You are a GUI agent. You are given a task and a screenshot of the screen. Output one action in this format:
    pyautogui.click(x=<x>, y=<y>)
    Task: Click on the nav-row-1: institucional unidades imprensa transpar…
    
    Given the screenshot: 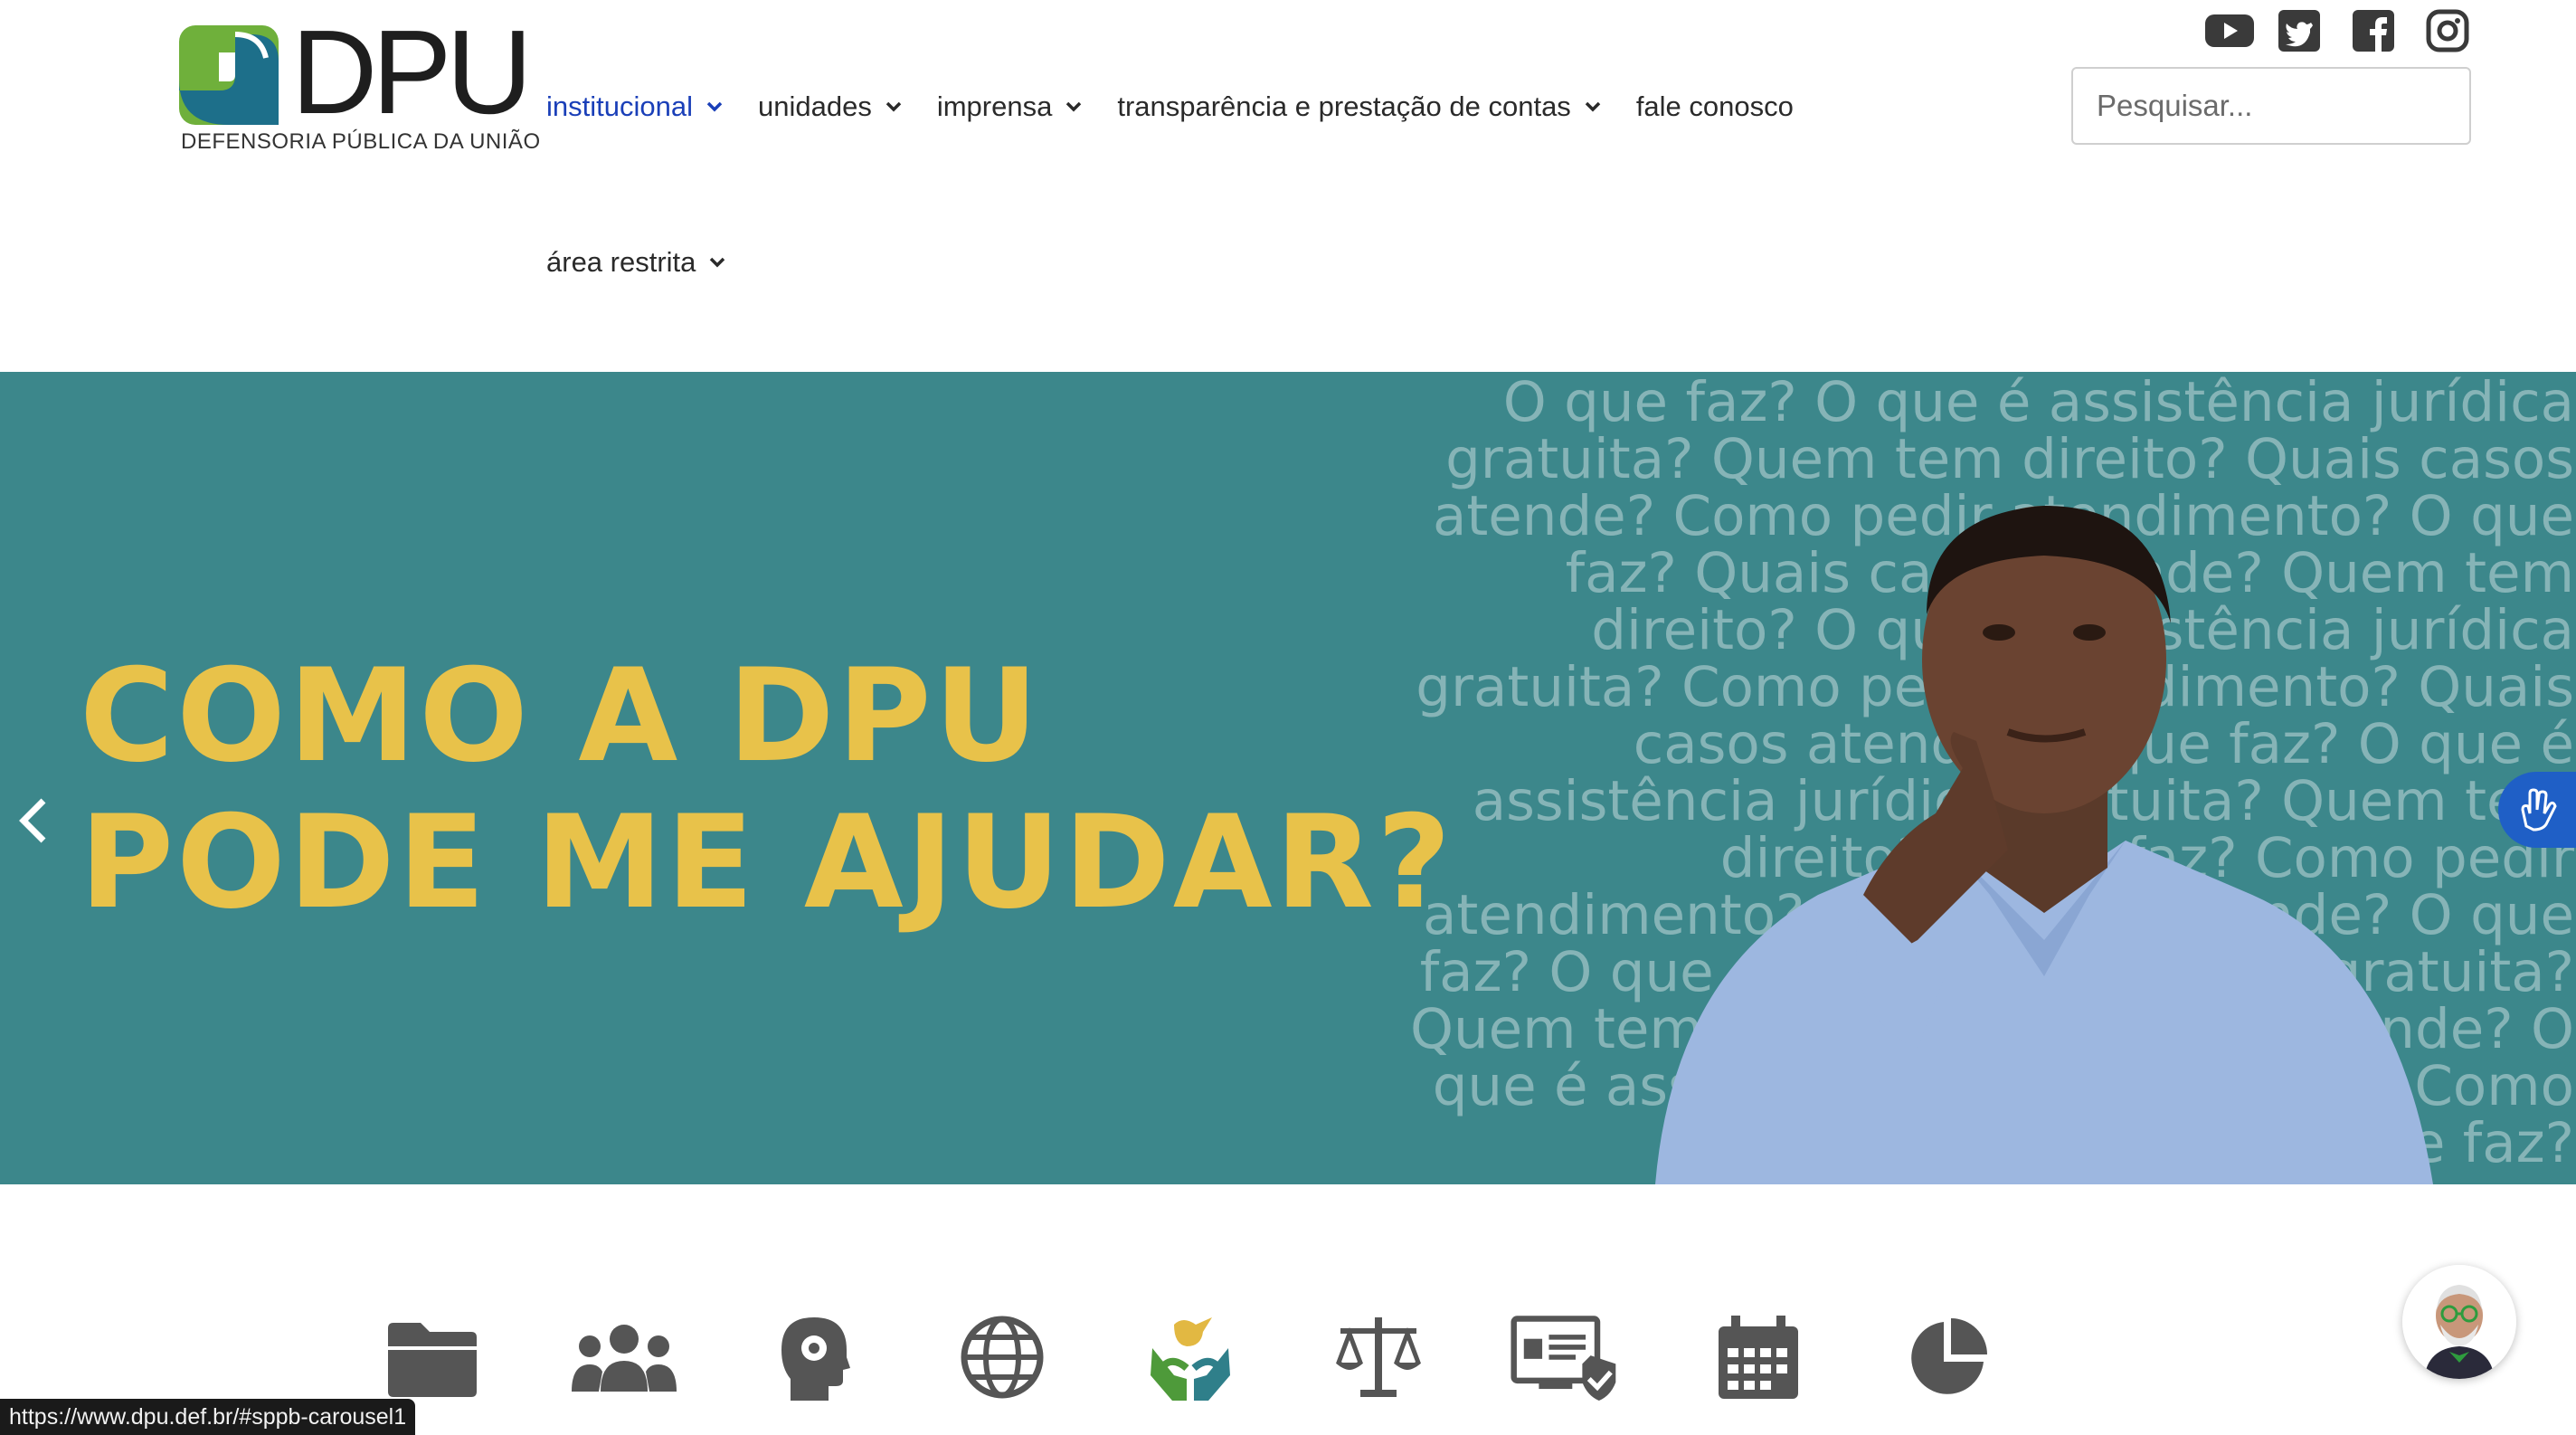 What is the action you would take?
    pyautogui.click(x=1206, y=107)
    